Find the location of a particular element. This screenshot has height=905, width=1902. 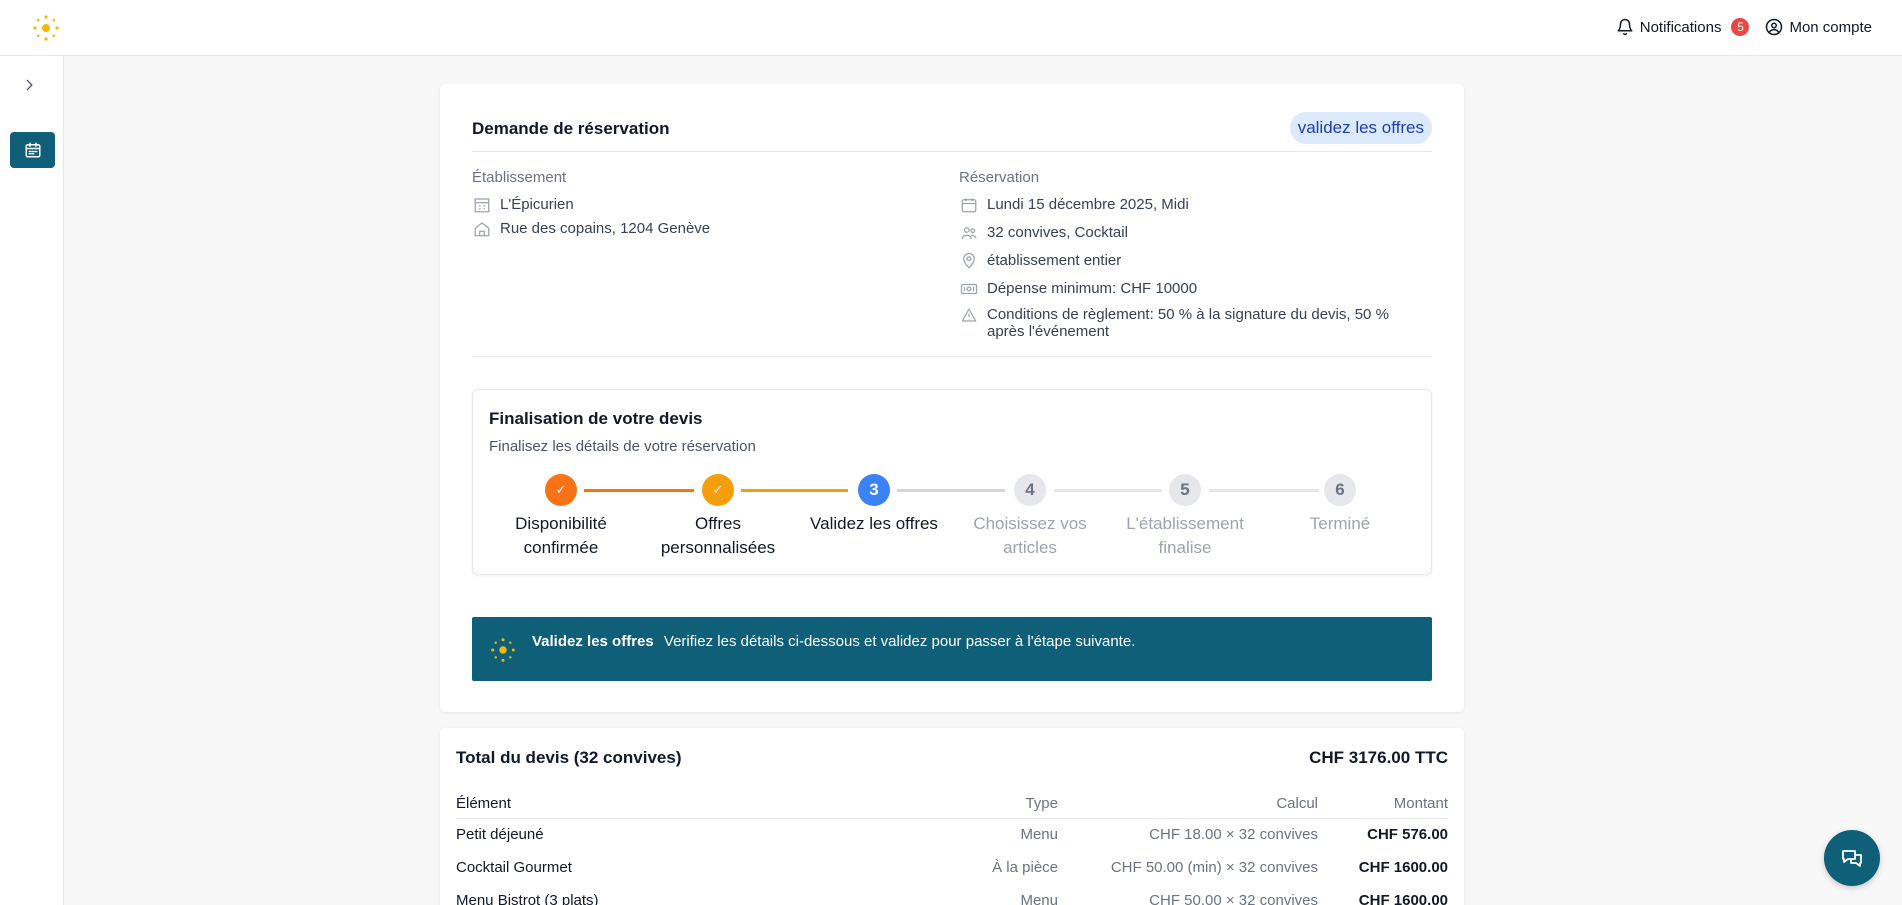

step-1-circle: ✓ is located at coordinates (561, 490).